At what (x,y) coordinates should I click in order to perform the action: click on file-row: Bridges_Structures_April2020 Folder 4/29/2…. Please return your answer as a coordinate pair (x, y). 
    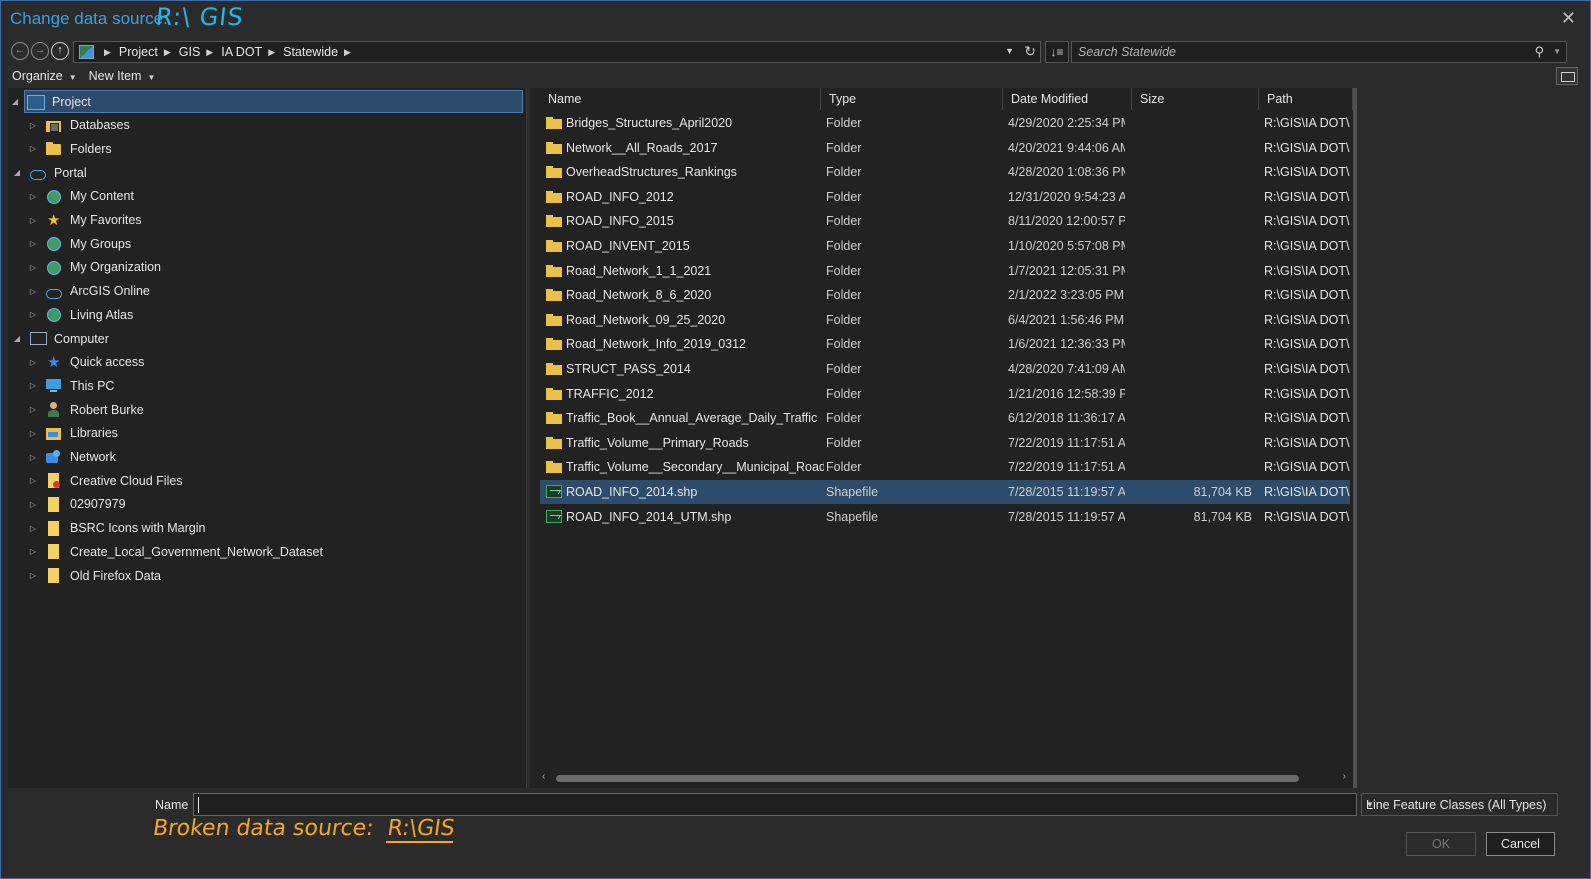
    Looking at the image, I should click on (945, 123).